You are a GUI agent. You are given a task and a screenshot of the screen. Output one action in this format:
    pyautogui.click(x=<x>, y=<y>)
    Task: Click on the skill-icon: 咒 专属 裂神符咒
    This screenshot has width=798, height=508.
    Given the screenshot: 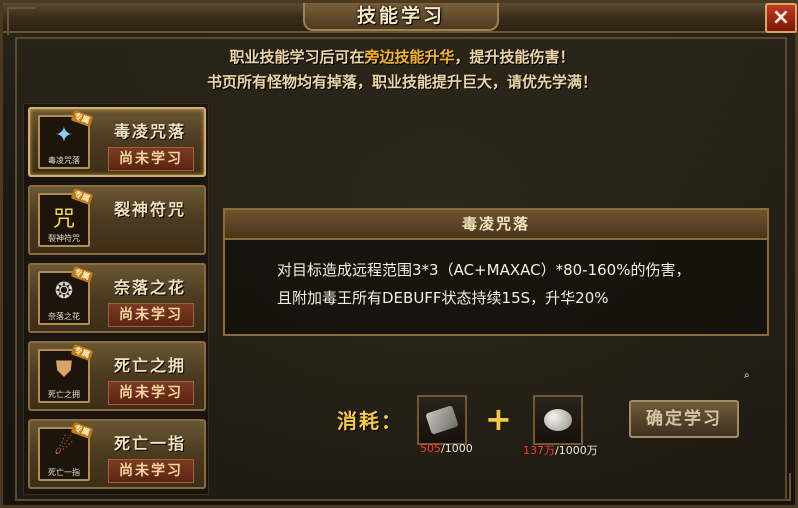 What is the action you would take?
    pyautogui.click(x=66, y=217)
    